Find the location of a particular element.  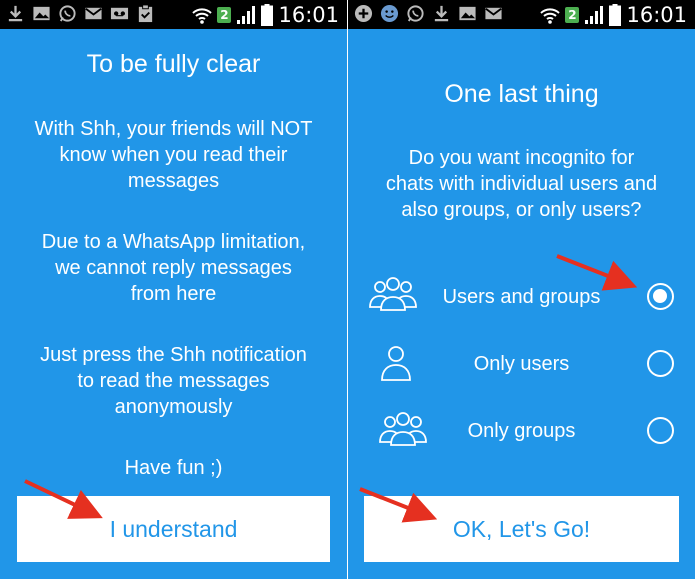

radio-users-and-groups is located at coordinates (660, 296).